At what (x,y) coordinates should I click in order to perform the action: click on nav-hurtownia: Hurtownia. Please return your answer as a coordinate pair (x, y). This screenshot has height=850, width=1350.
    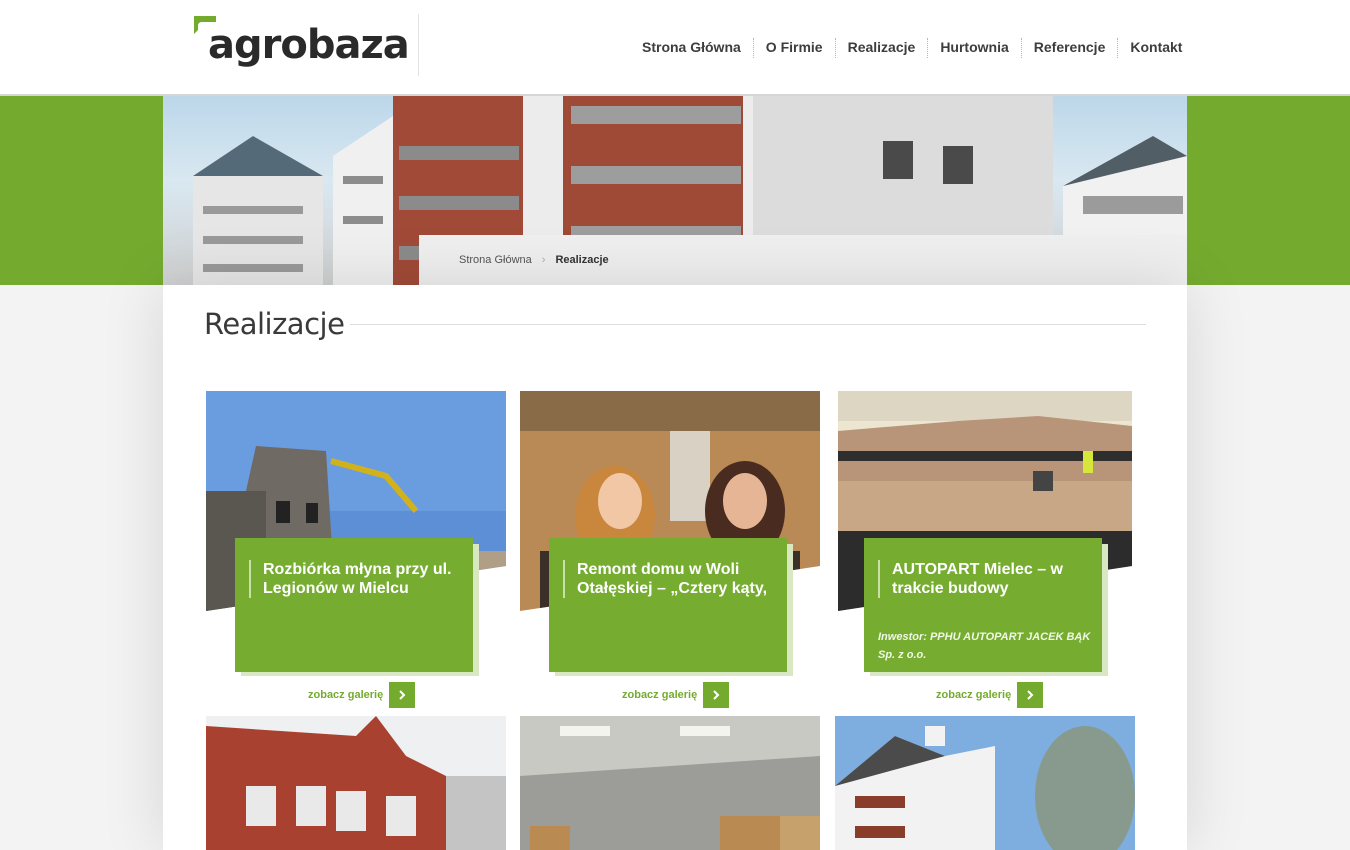
    Looking at the image, I should click on (973, 48).